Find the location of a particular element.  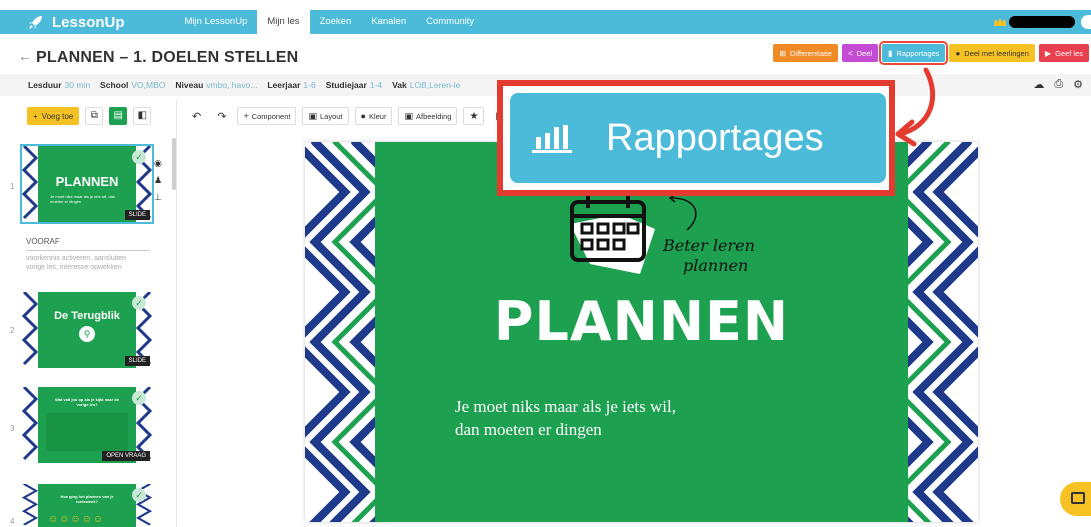

emoji-scale-icon: ☺☺☺☺☺ is located at coordinates (76, 519).